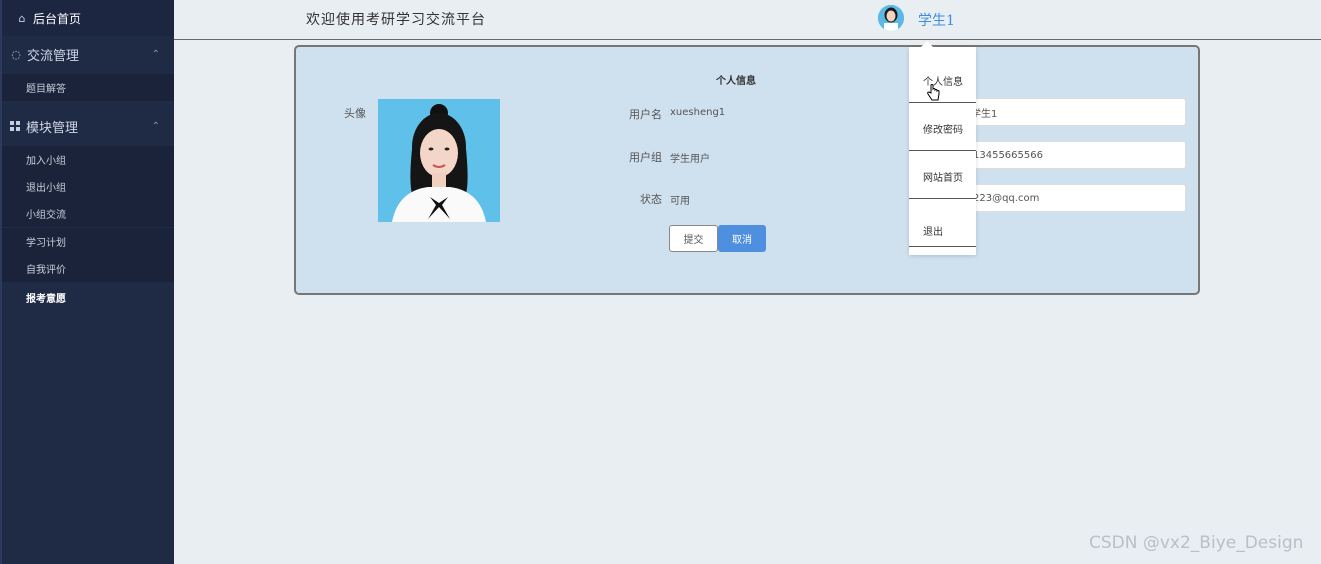 The height and width of the screenshot is (564, 1321). What do you see at coordinates (46, 270) in the screenshot?
I see `sidebar-item-label: 自我评价` at bounding box center [46, 270].